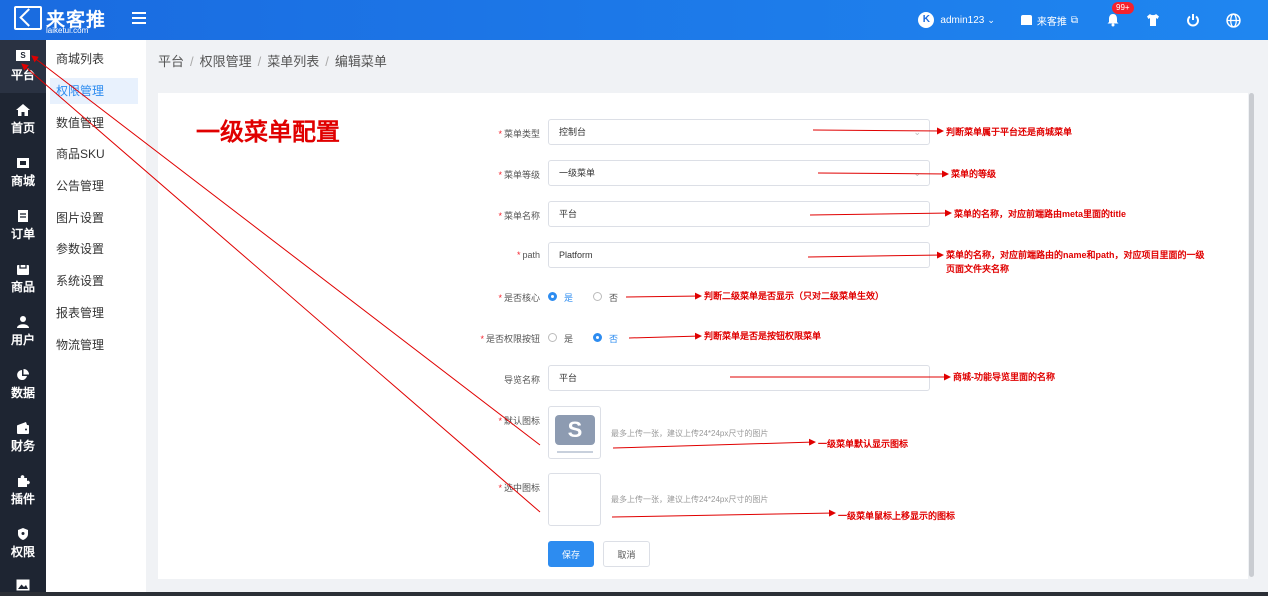 This screenshot has height=596, width=1268. What do you see at coordinates (897, 516) in the screenshot?
I see `annotation-selected-icon: 一级菜单鼠标上移显示的图标` at bounding box center [897, 516].